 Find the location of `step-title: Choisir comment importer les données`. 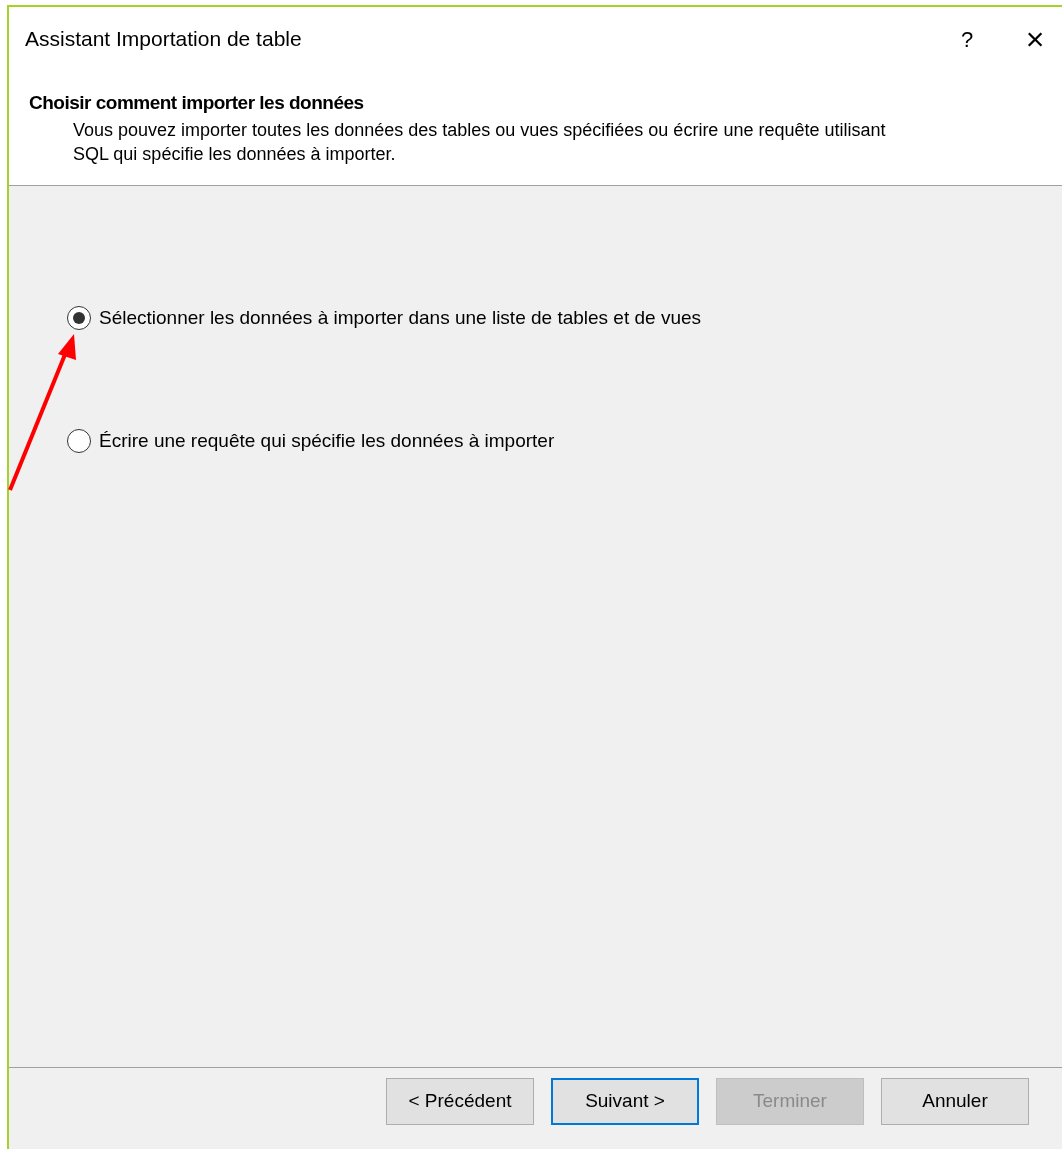

step-title: Choisir comment importer les données is located at coordinates (197, 103).